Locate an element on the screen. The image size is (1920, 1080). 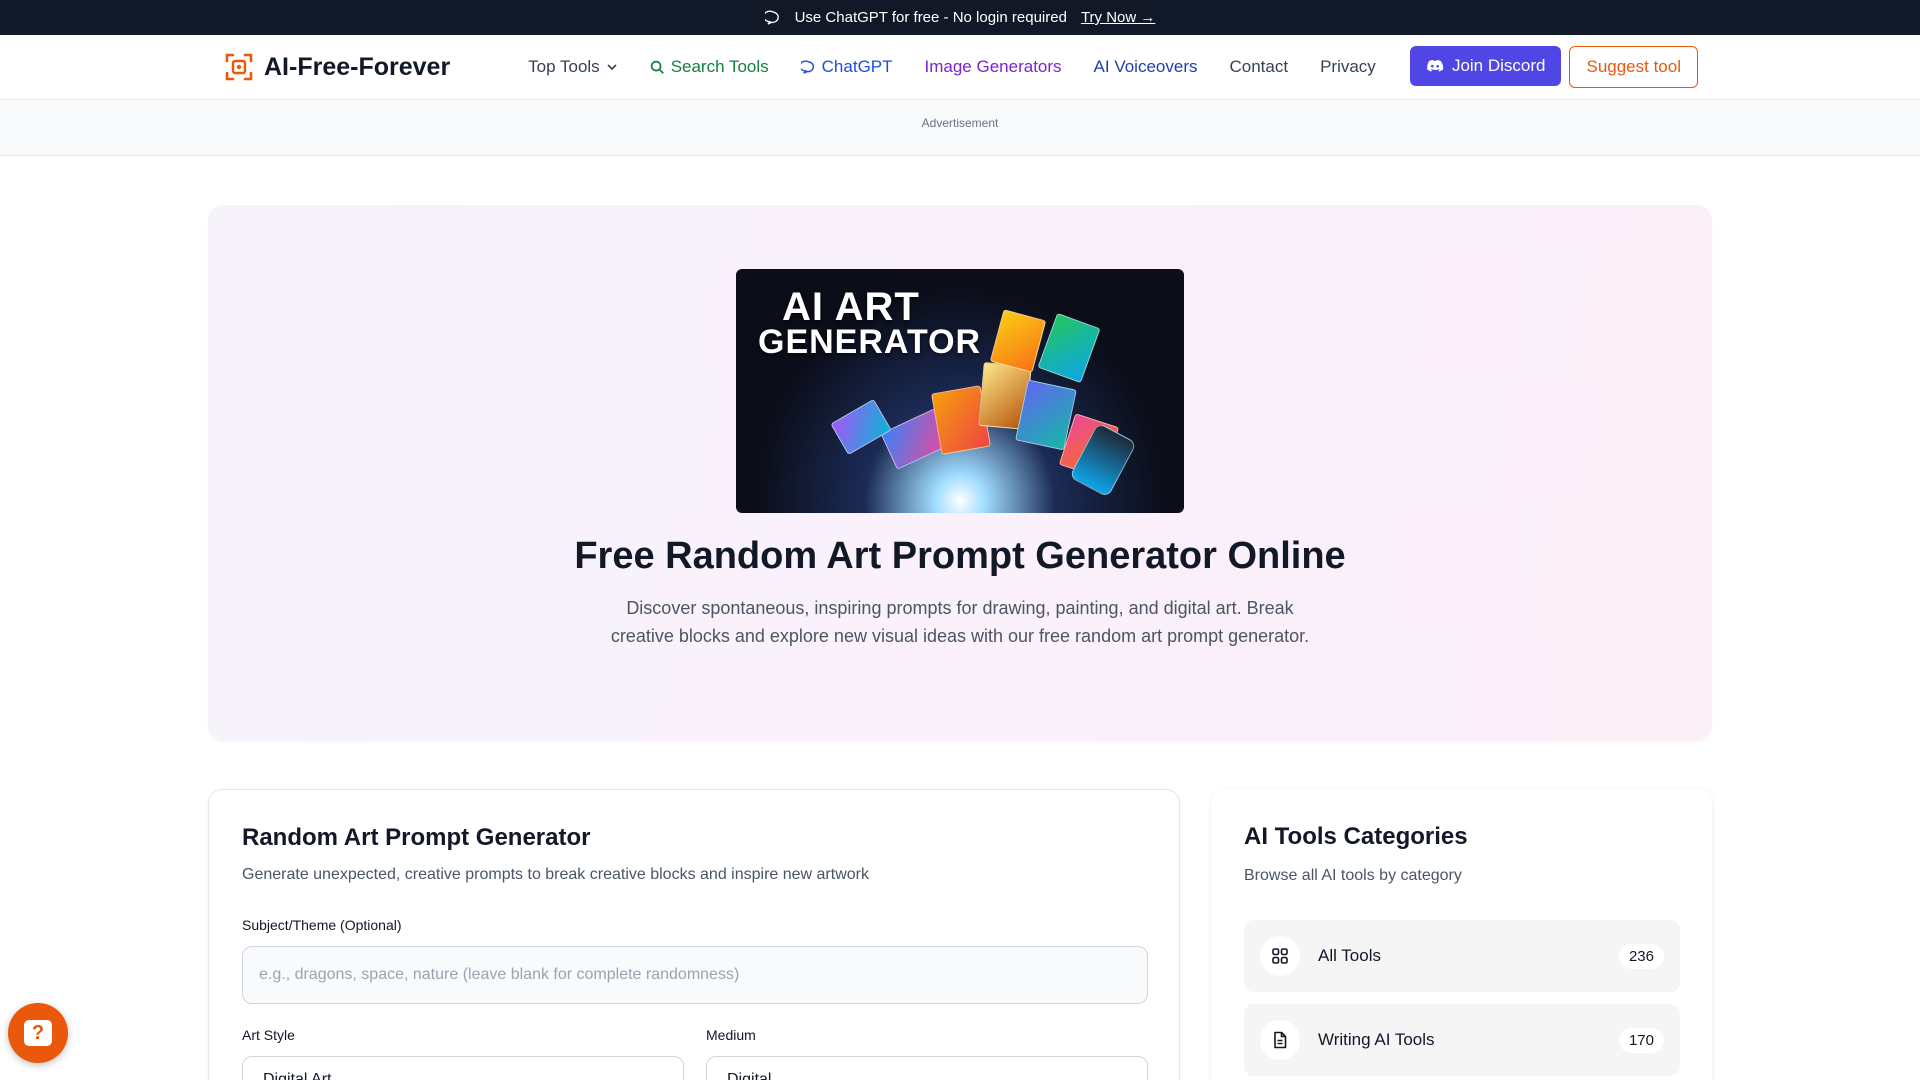
brand: AI-Free-Forever is located at coordinates (337, 67).